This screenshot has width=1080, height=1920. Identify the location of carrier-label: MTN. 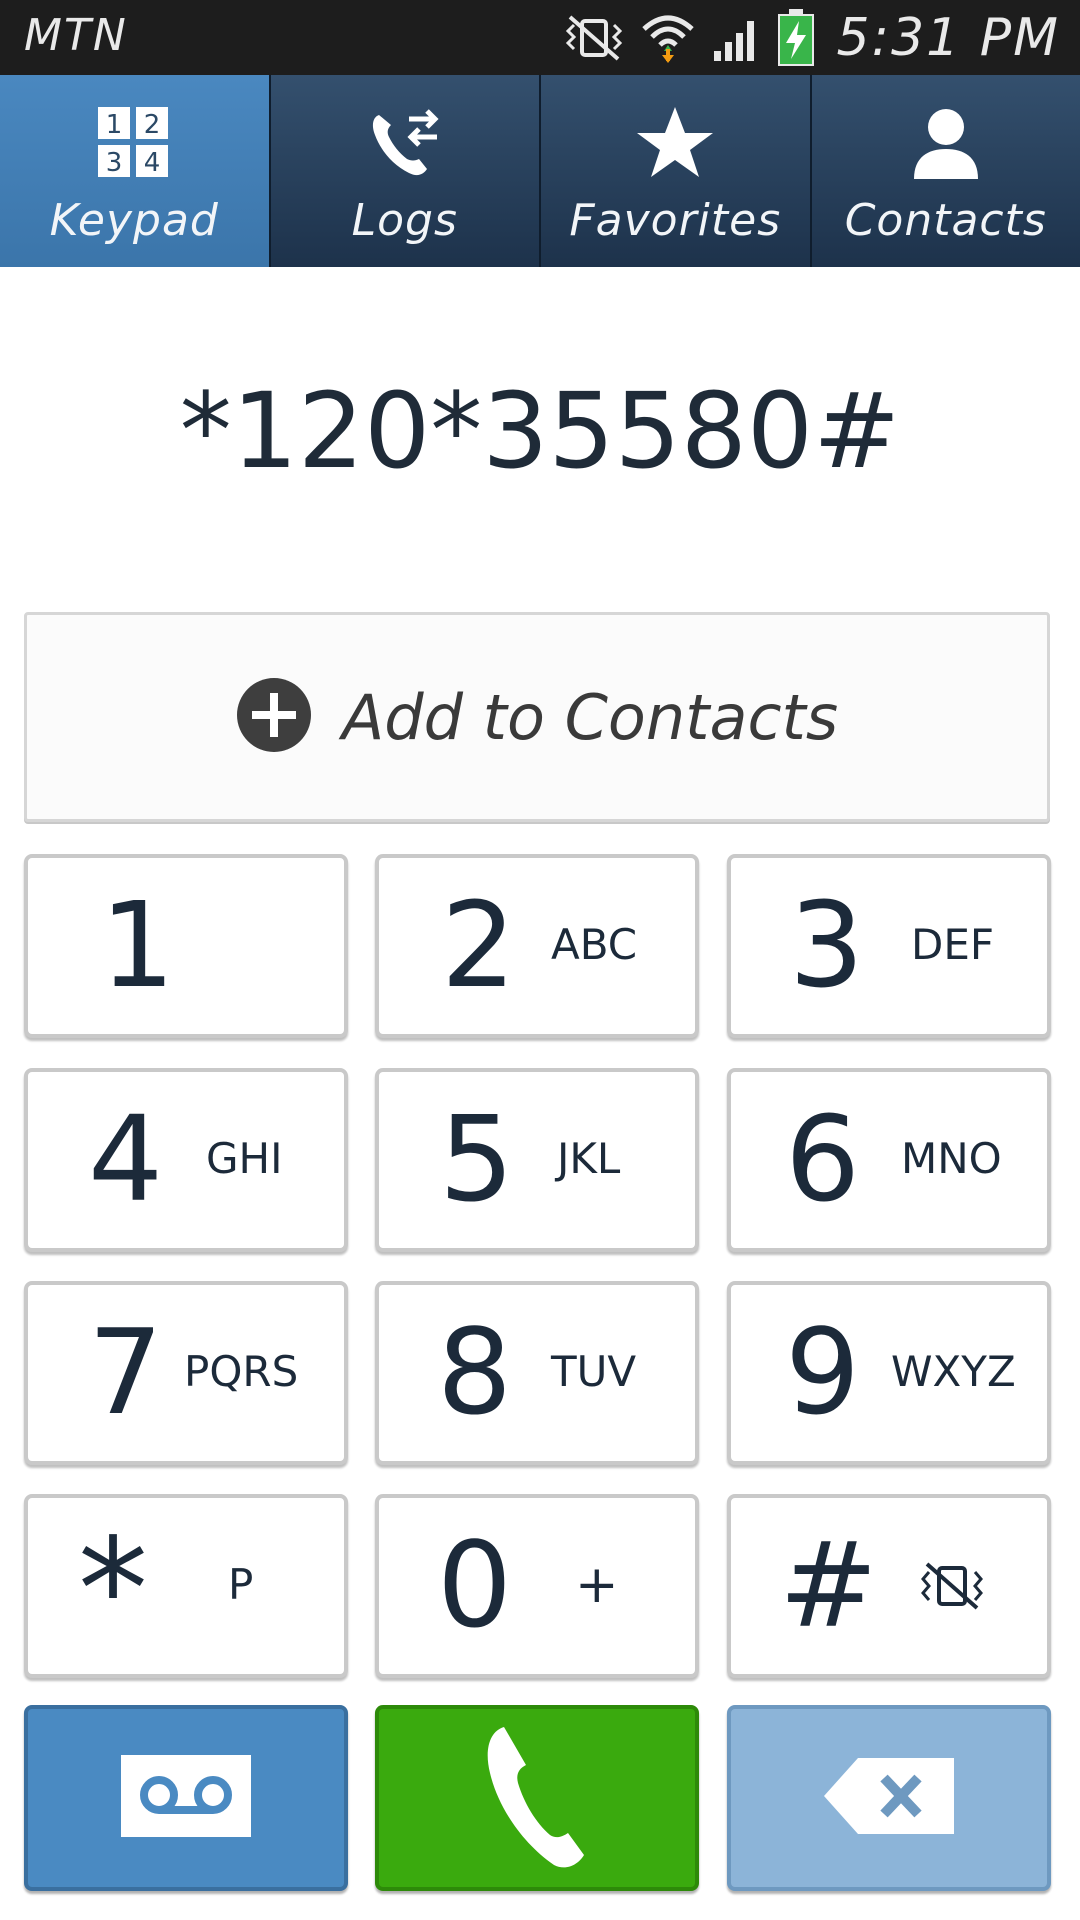
(76, 35).